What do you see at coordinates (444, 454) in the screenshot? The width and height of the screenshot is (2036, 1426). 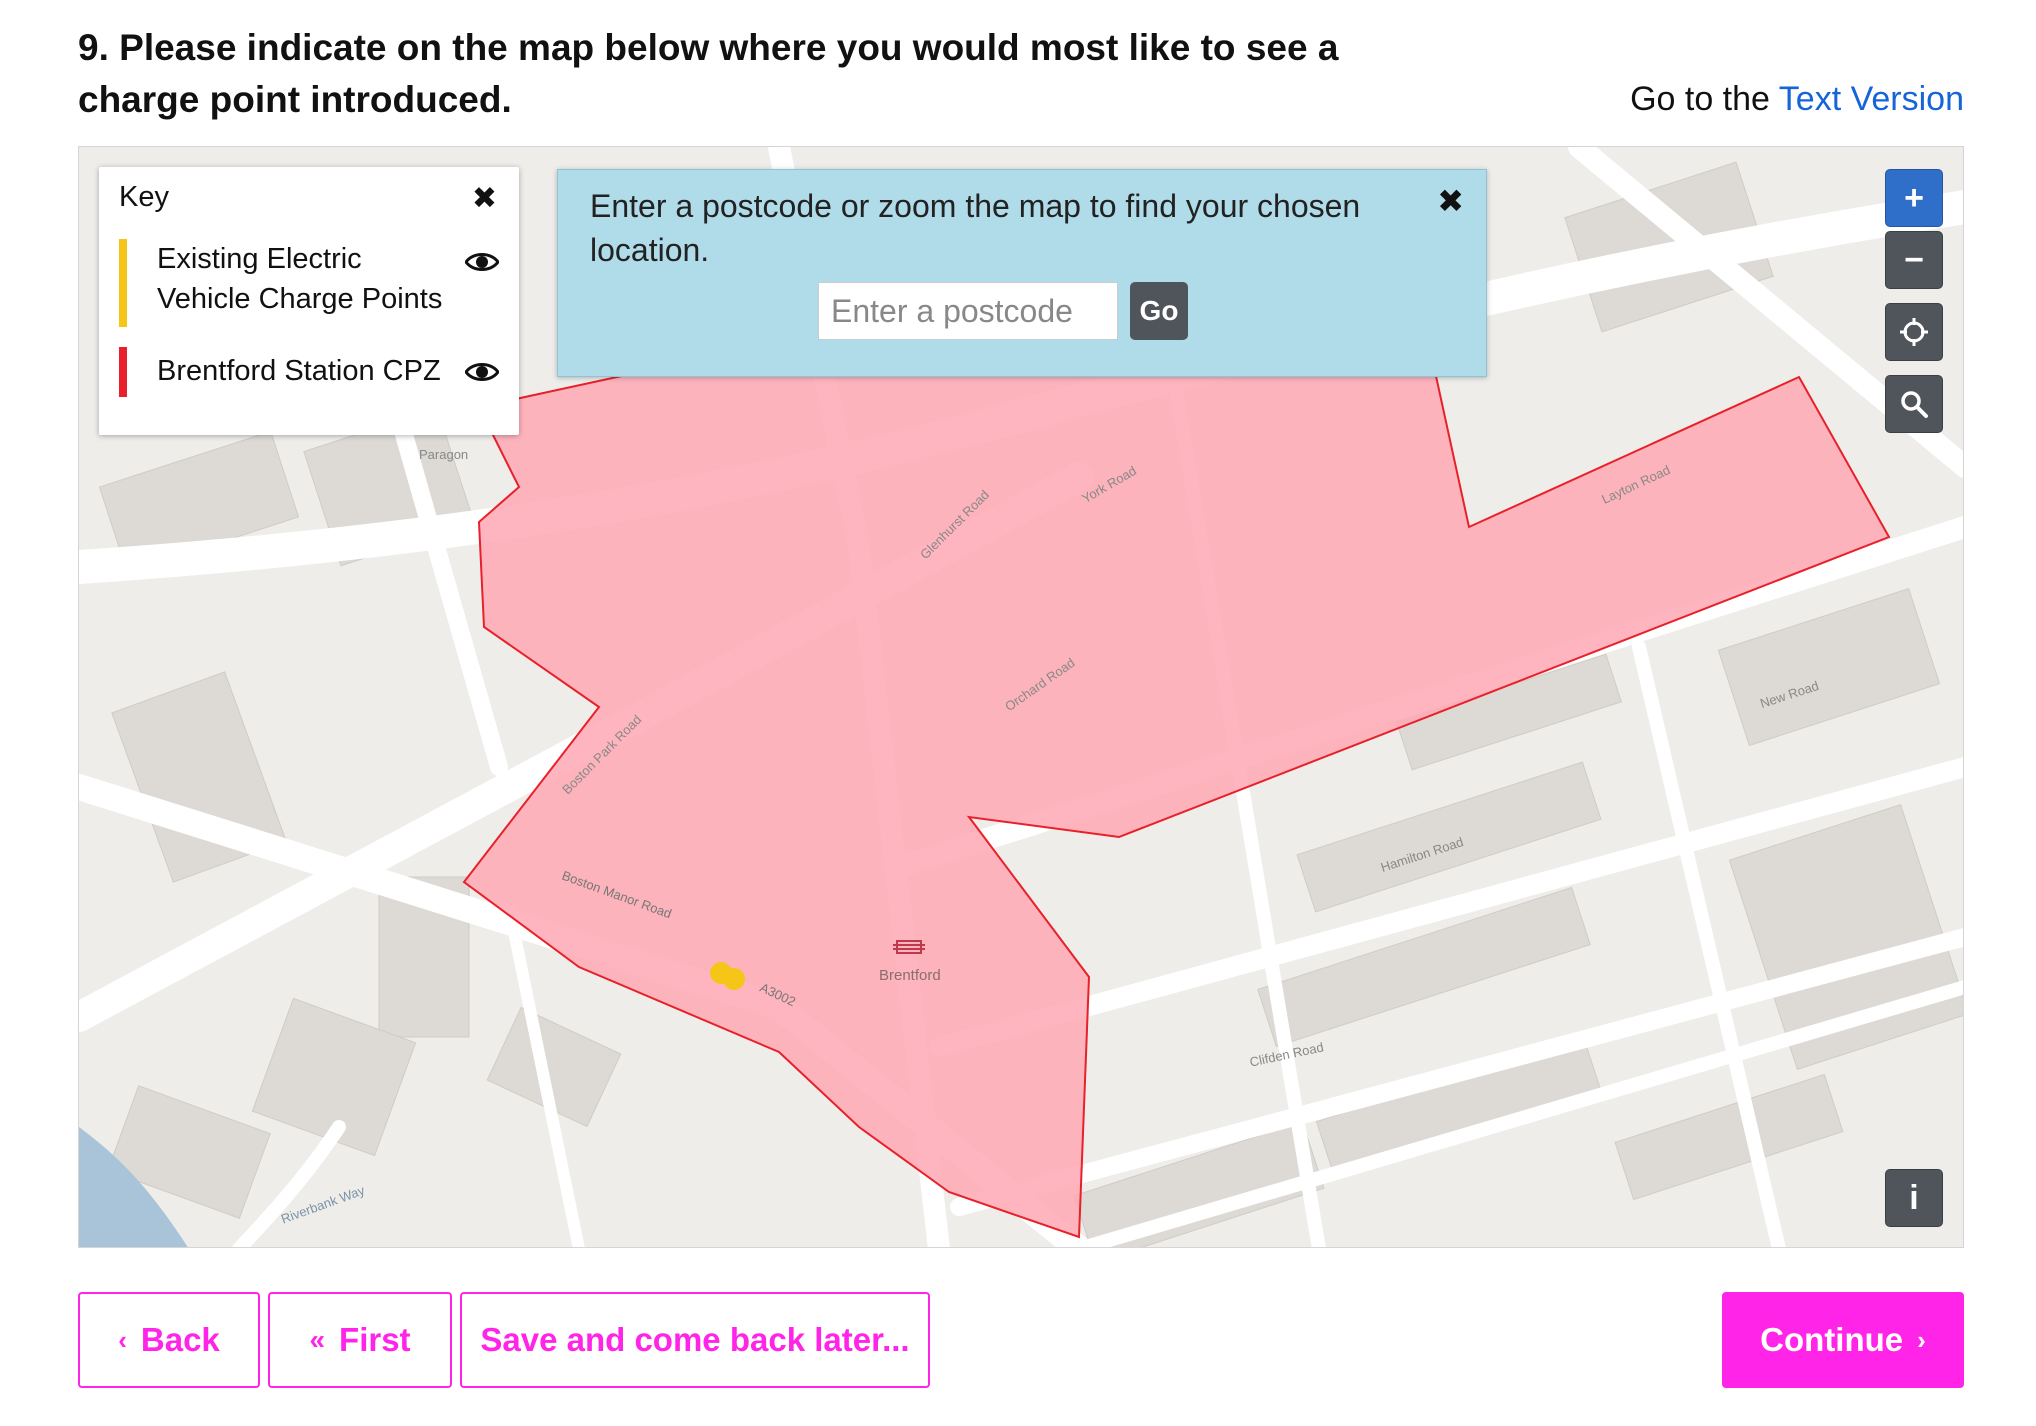 I see `map-label-road: Paragon` at bounding box center [444, 454].